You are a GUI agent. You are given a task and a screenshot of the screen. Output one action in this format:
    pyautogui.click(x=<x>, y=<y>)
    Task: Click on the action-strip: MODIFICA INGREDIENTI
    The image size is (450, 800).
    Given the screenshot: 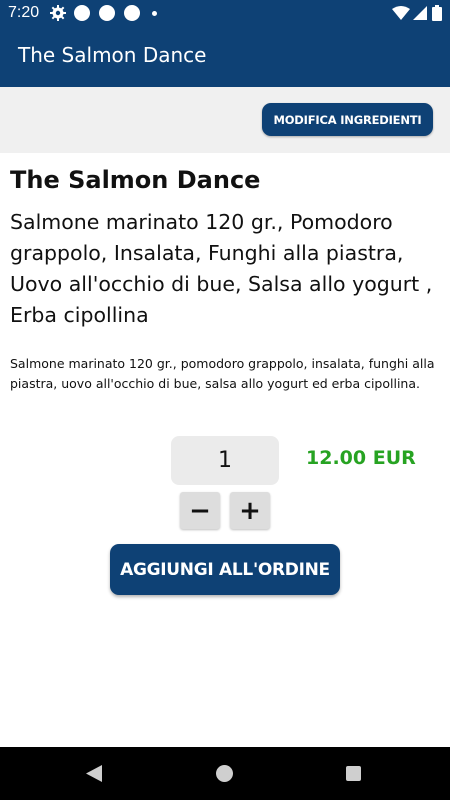 What is the action you would take?
    pyautogui.click(x=225, y=120)
    